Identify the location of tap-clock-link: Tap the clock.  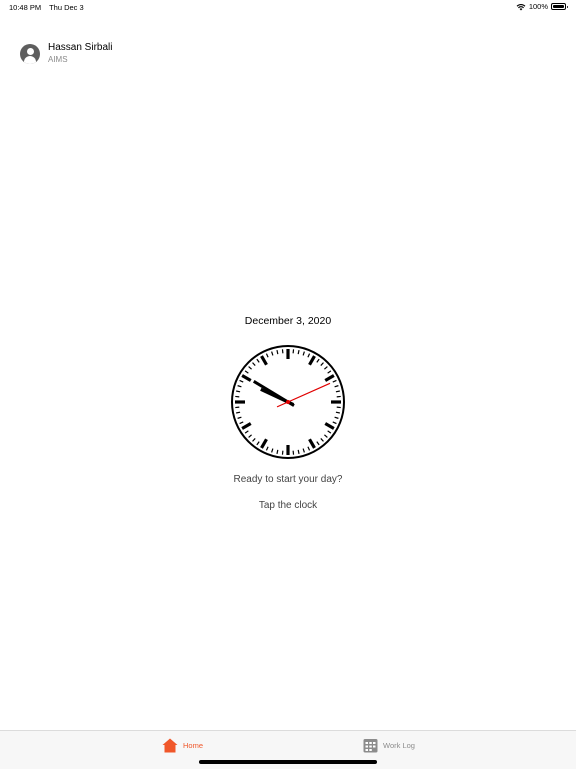
(288, 505).